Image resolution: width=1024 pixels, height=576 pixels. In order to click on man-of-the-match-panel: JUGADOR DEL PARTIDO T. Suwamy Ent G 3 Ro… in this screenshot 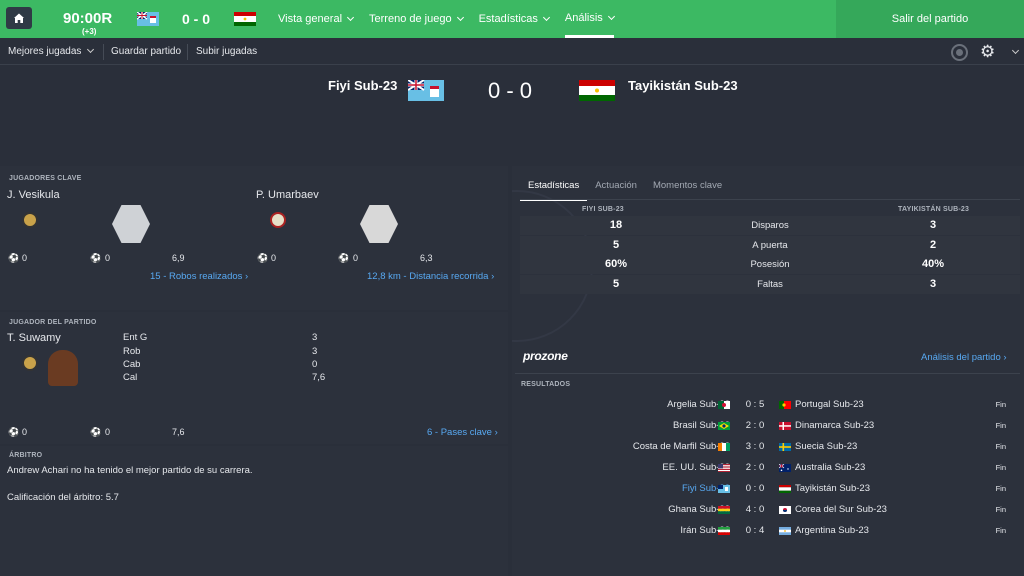, I will do `click(254, 378)`.